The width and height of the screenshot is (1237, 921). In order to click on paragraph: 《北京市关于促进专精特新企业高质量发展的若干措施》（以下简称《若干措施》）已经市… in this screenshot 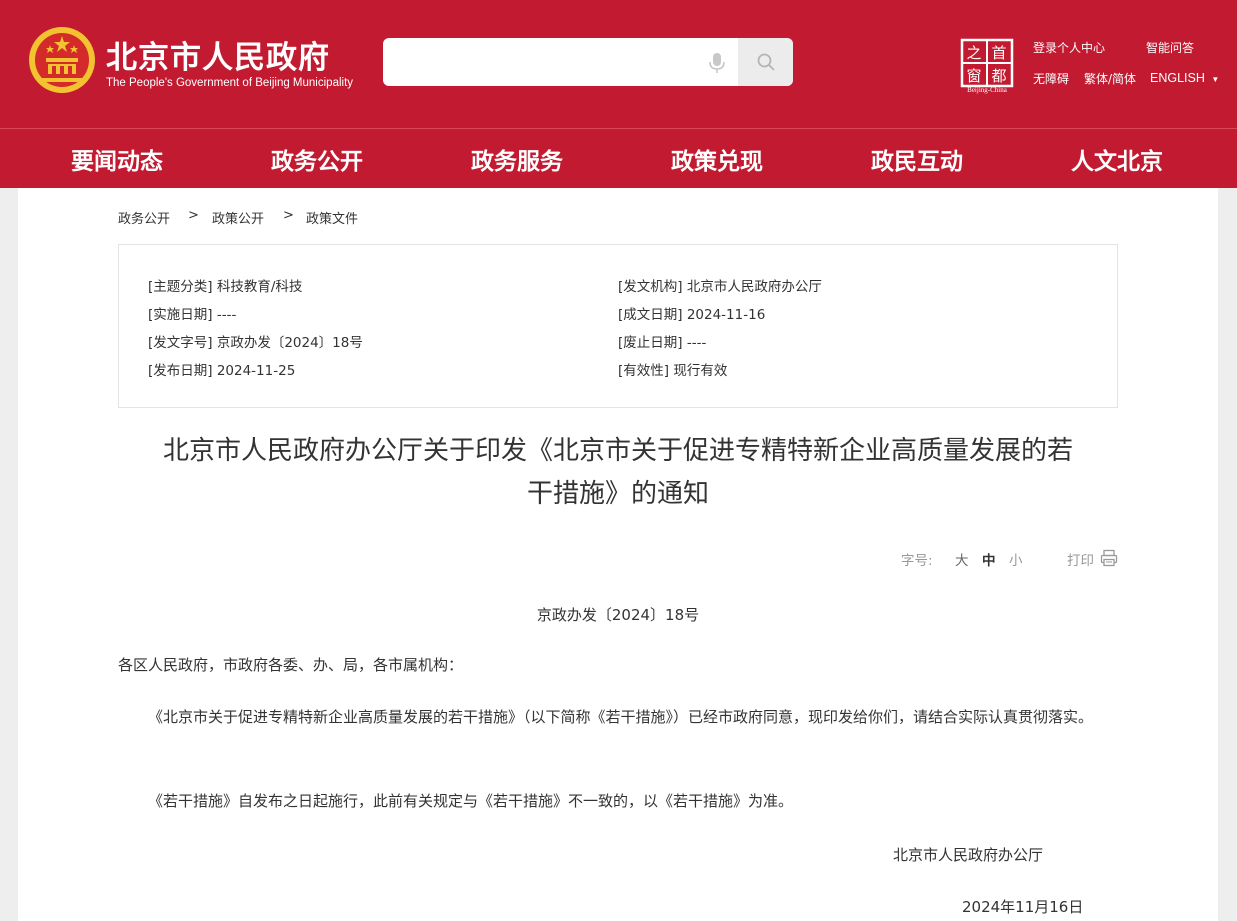, I will do `click(621, 717)`.